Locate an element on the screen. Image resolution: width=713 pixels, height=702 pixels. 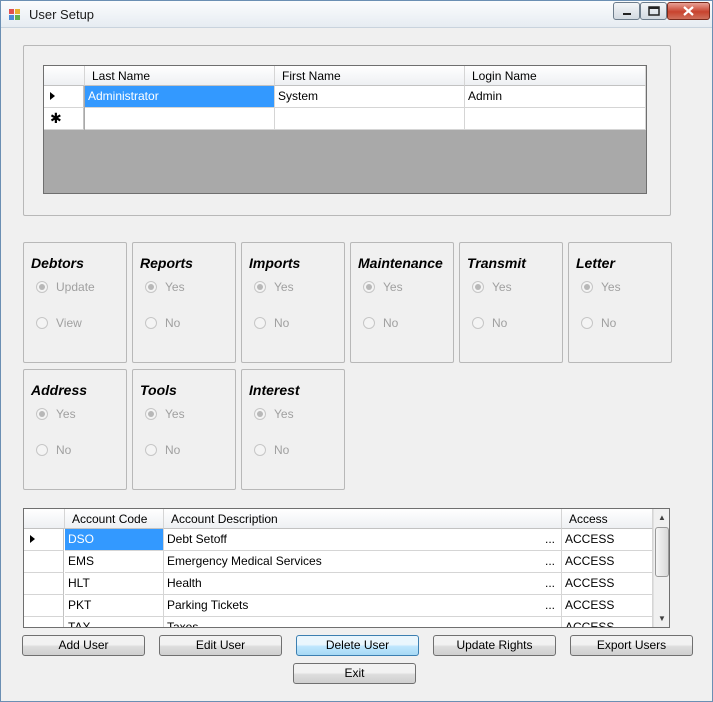
interest-no-radio is located at coordinates (260, 450).